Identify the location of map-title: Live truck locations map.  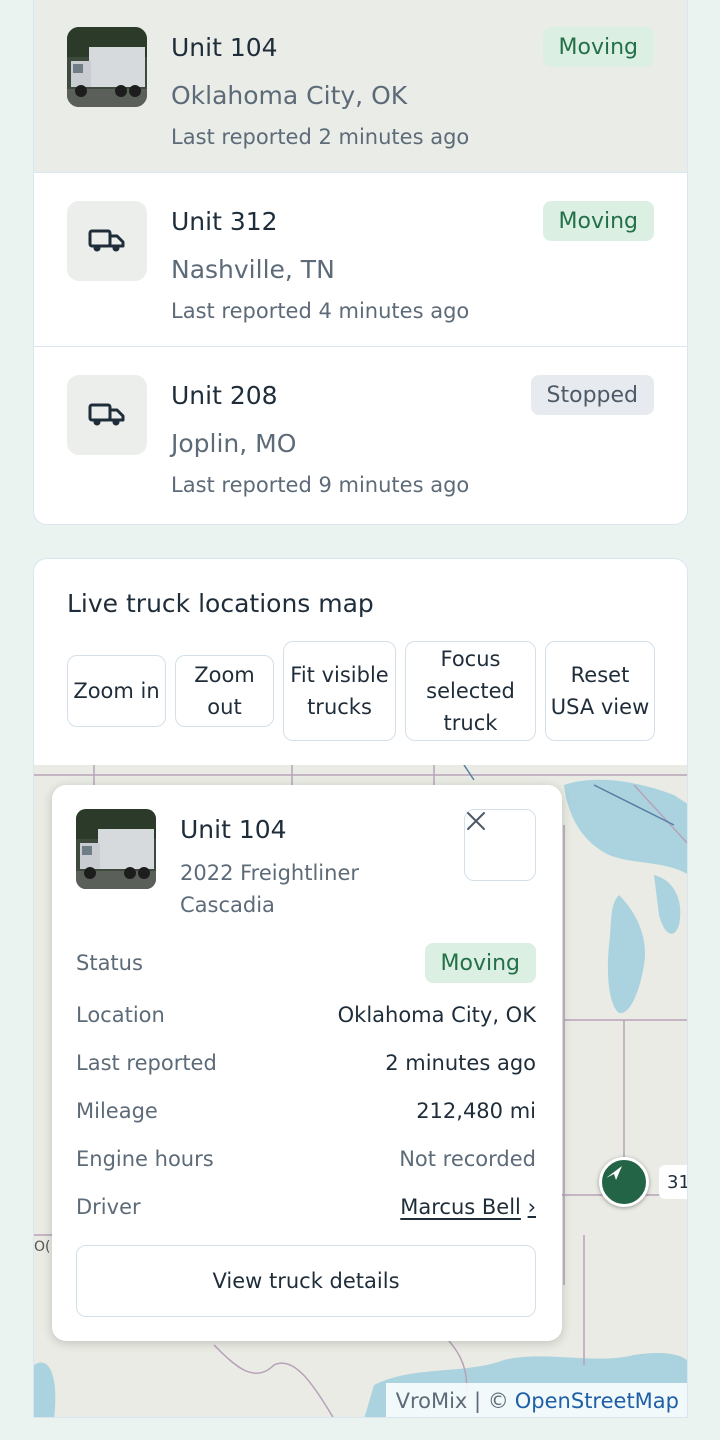
(220, 603).